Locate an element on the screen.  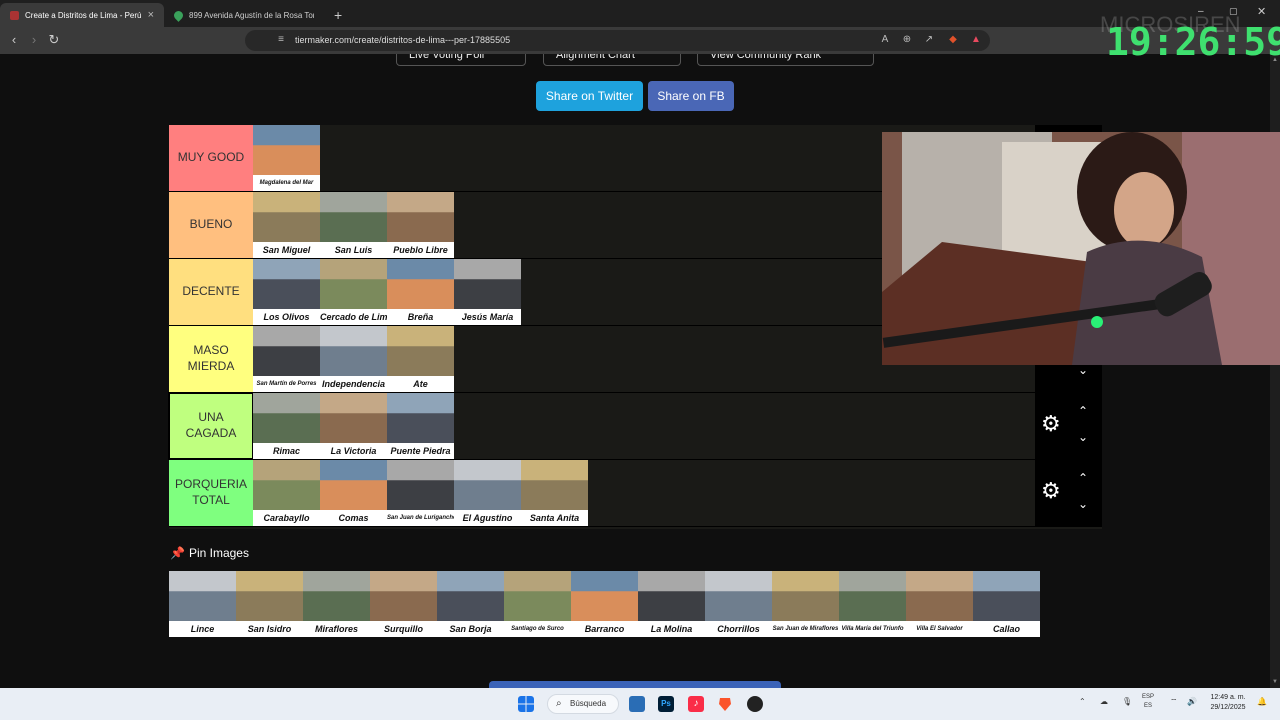
tab-close-icon: × is located at coordinates (151, 15).